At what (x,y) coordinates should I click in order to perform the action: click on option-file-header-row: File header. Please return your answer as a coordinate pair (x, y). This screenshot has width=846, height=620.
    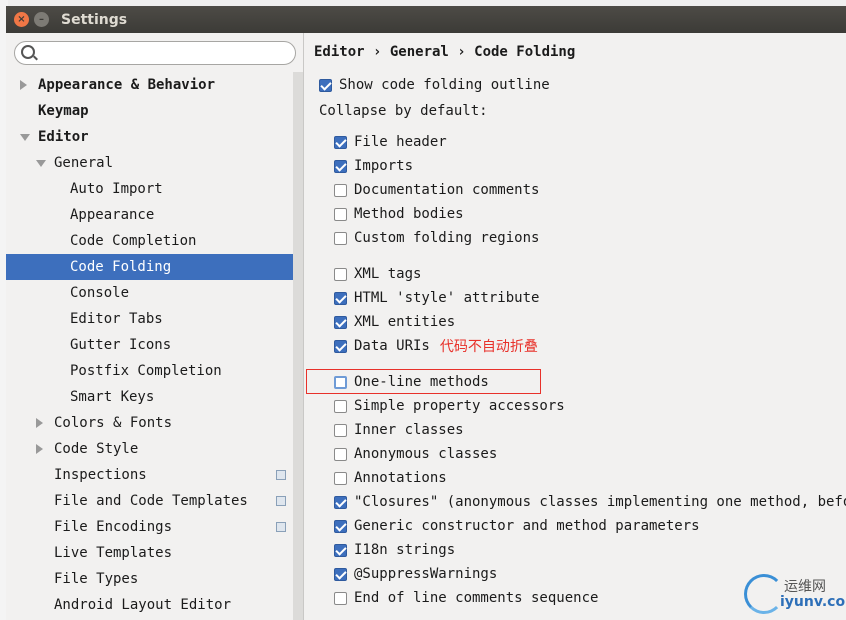
    Looking at the image, I should click on (390, 142).